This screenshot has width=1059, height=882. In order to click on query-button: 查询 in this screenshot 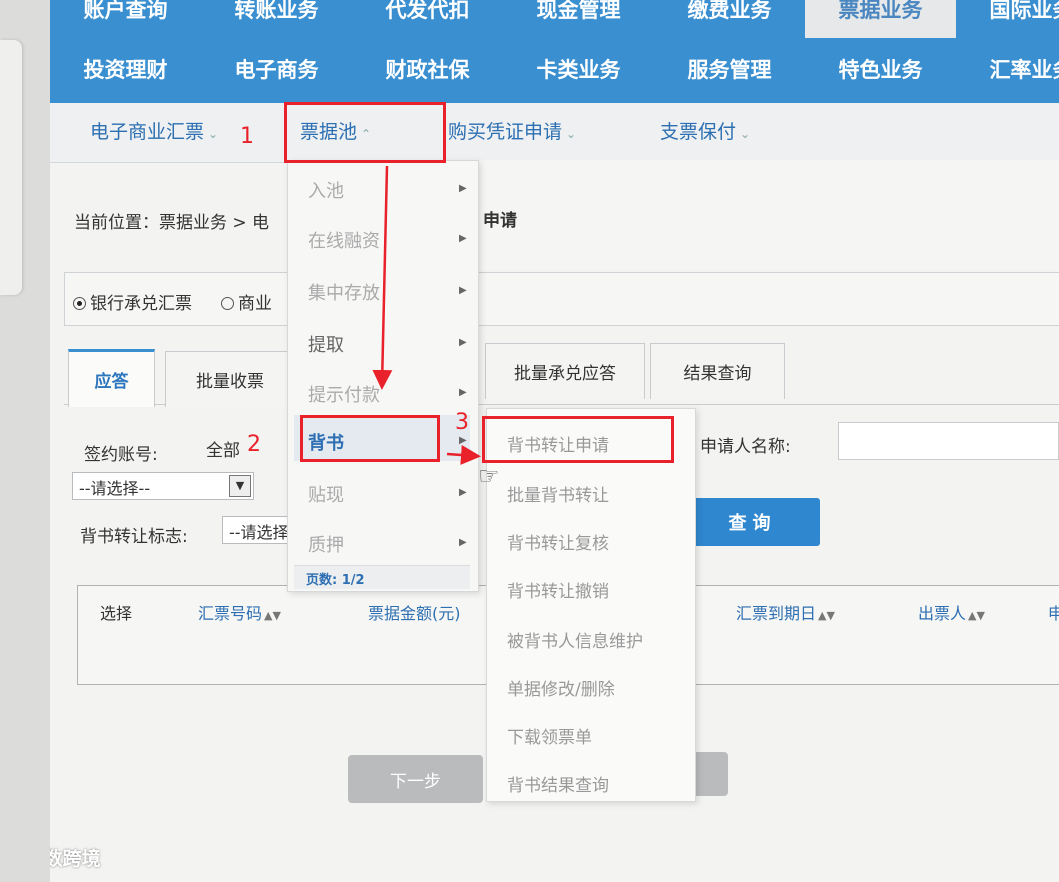, I will do `click(752, 522)`.